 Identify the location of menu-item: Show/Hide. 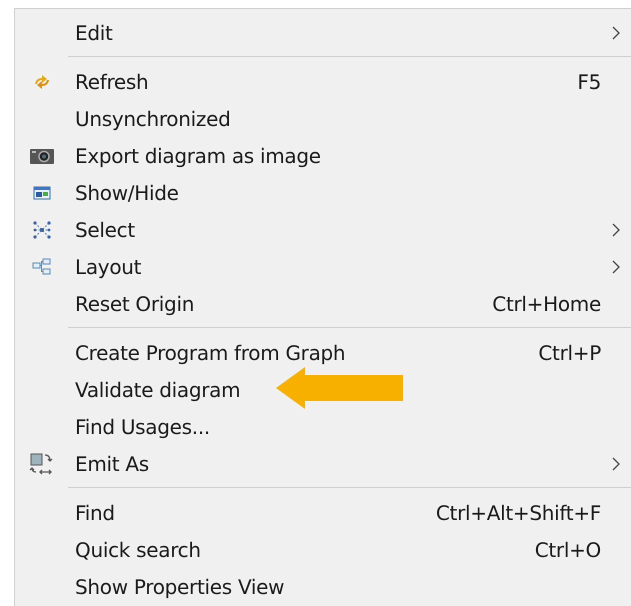
(334, 192).